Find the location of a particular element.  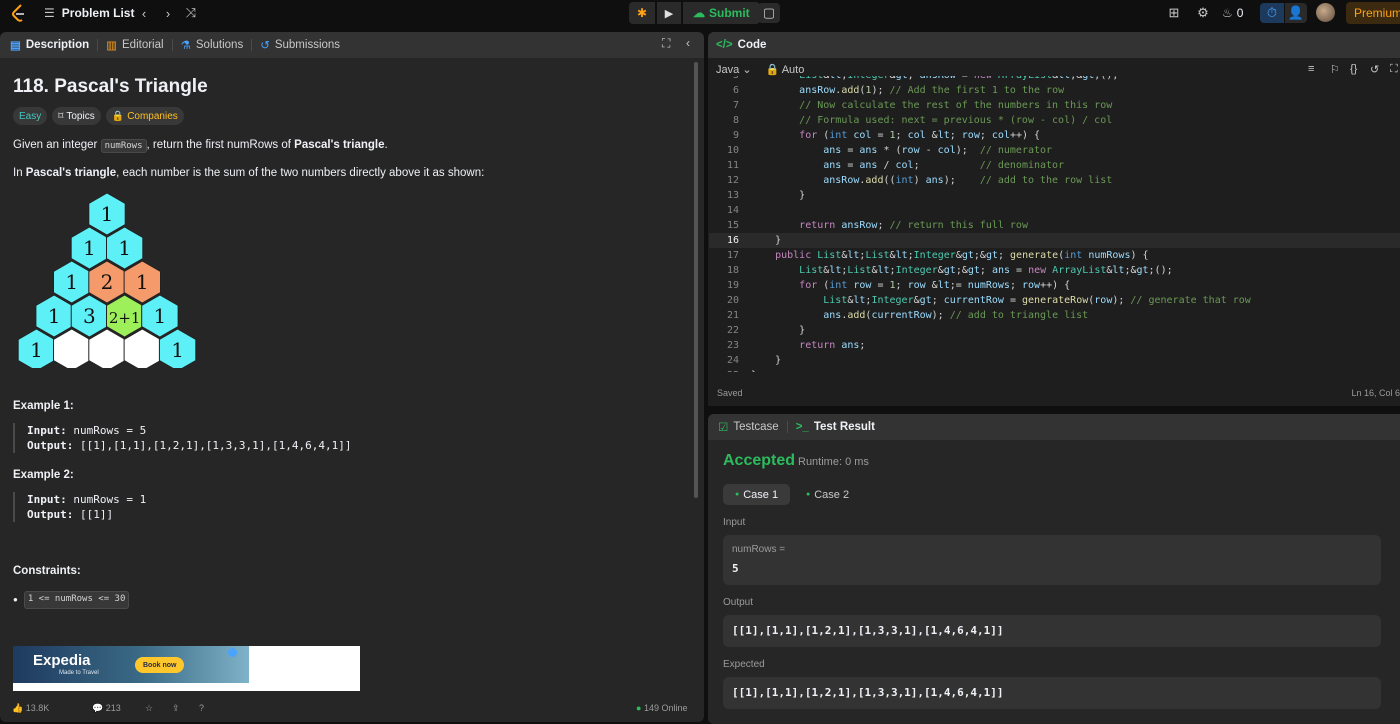

tab-code: </> Code is located at coordinates (741, 45).